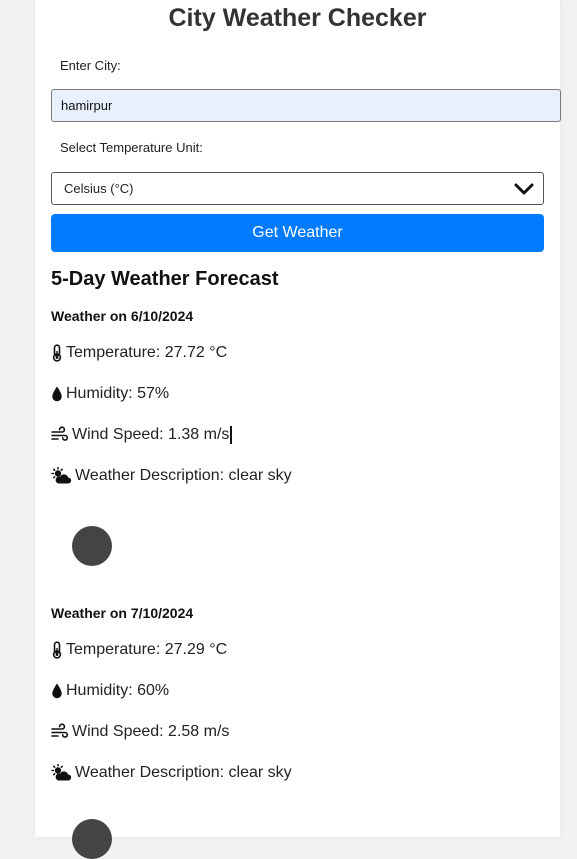 This screenshot has width=577, height=859. Describe the element at coordinates (118, 393) in the screenshot. I see `humidity-text: Humidity: 57%` at that location.